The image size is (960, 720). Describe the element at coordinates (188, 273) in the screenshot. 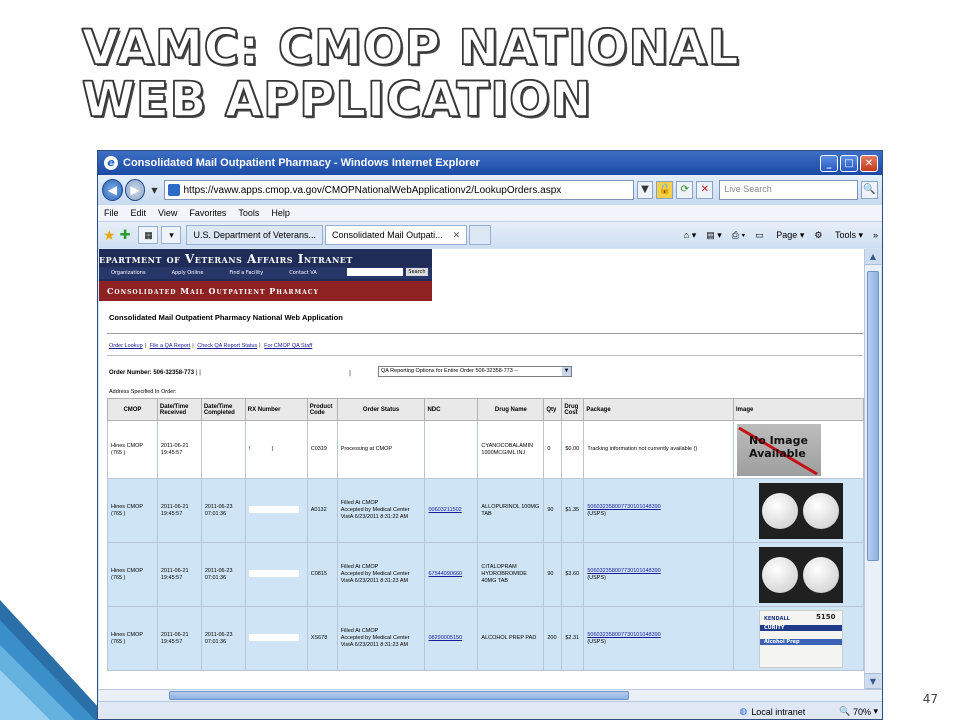

I see `va-link-apply-online: Apply Online` at that location.